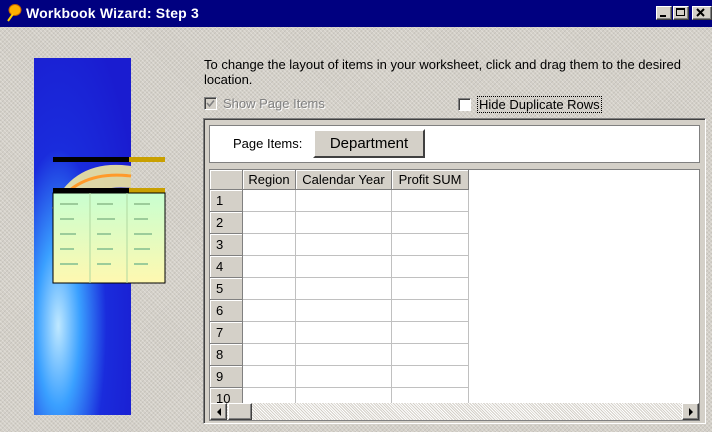  Describe the element at coordinates (268, 143) in the screenshot. I see `page-items-label: Page Items:` at that location.